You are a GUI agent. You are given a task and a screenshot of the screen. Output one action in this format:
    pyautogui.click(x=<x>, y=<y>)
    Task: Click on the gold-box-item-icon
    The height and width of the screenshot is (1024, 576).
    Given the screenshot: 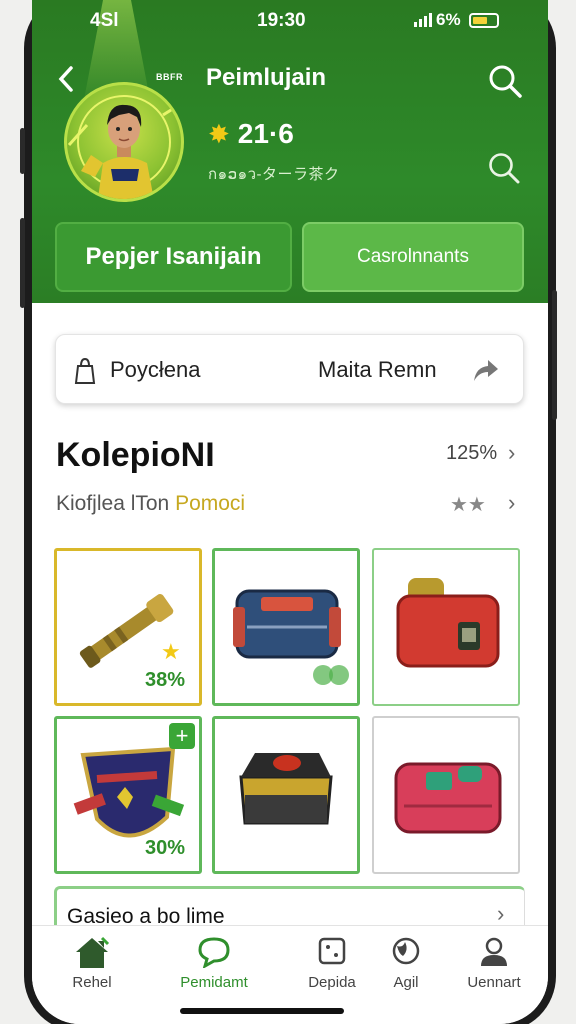 What is the action you would take?
    pyautogui.click(x=286, y=789)
    